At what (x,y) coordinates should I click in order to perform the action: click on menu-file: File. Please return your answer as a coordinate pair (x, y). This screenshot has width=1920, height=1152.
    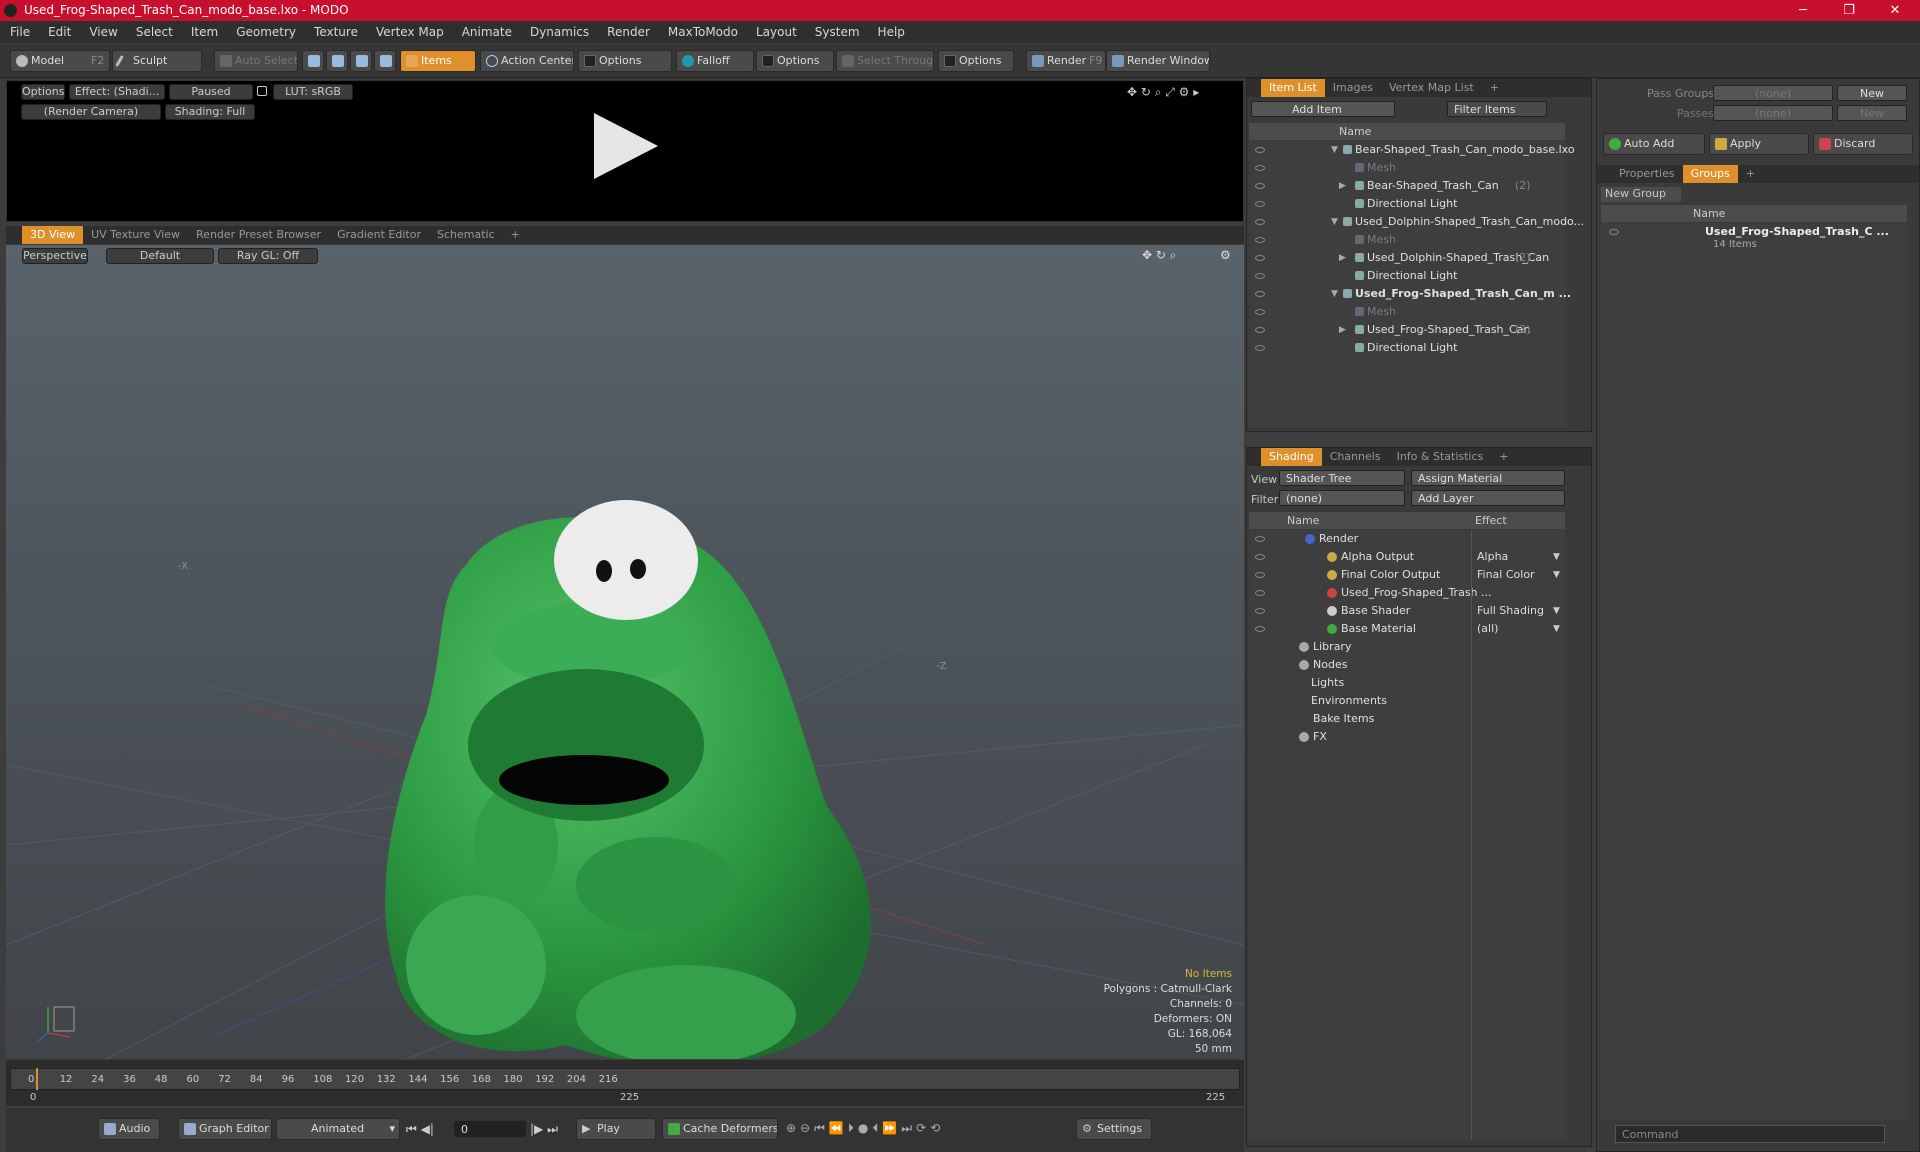
    Looking at the image, I should click on (20, 32).